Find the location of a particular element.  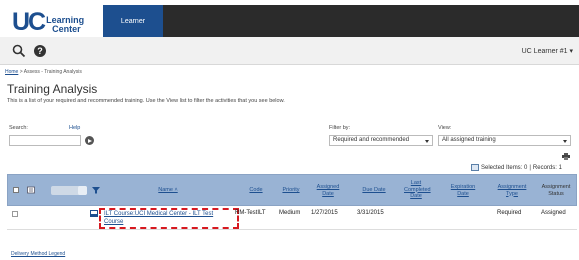

row-checkbox is located at coordinates (15, 214).